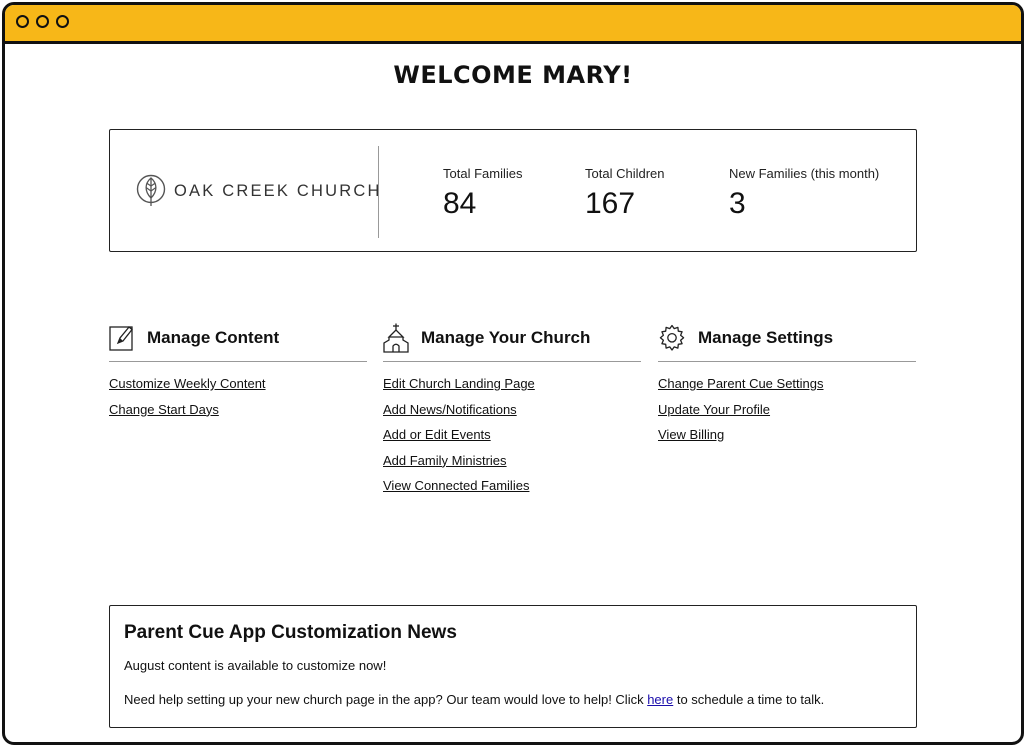 The width and height of the screenshot is (1024, 745). I want to click on window-dot-maximize, so click(62, 21).